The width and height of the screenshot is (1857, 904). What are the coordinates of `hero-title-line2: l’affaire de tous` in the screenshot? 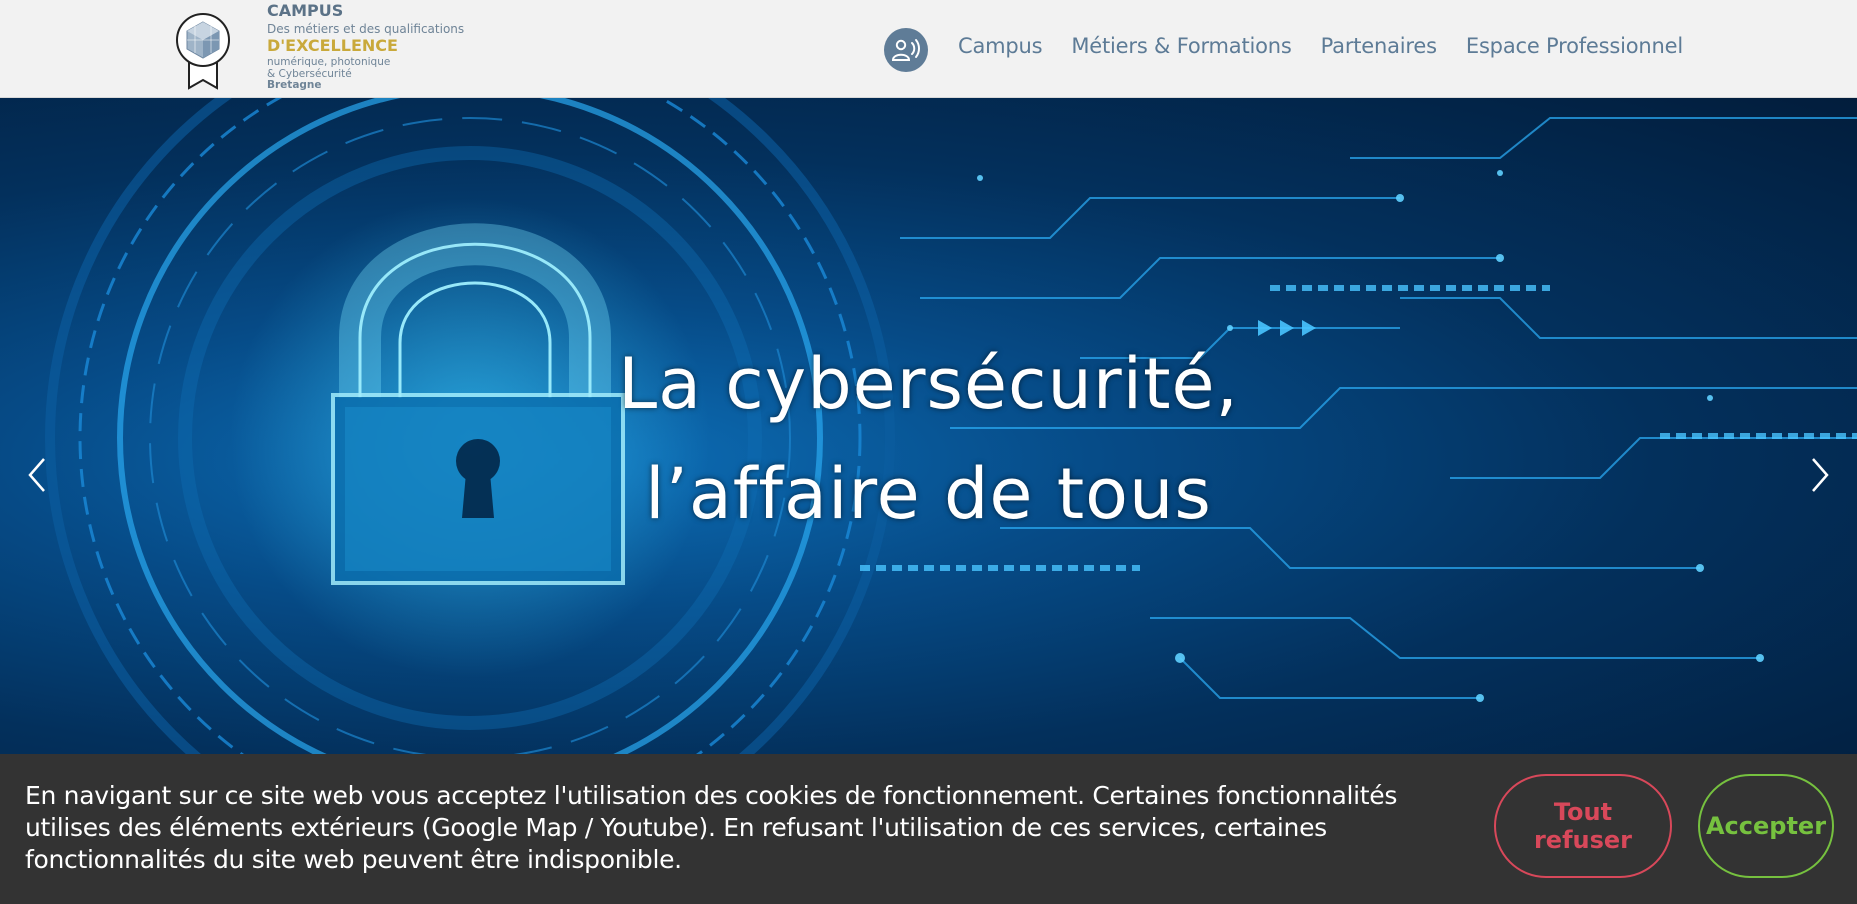 It's located at (928, 494).